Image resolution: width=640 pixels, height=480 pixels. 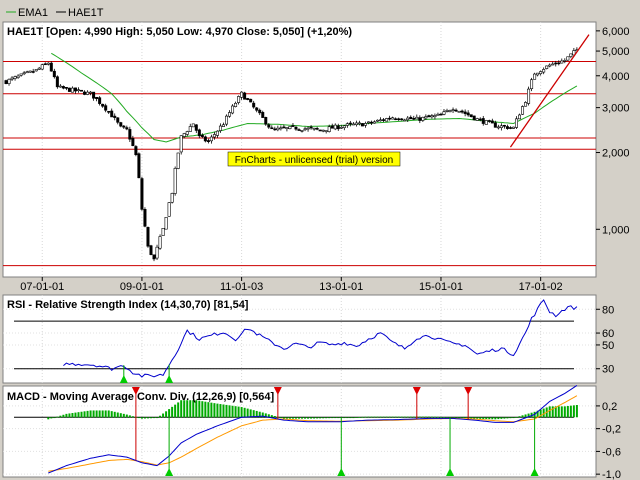 I want to click on rsi-y-tick-label: 50, so click(x=608, y=346).